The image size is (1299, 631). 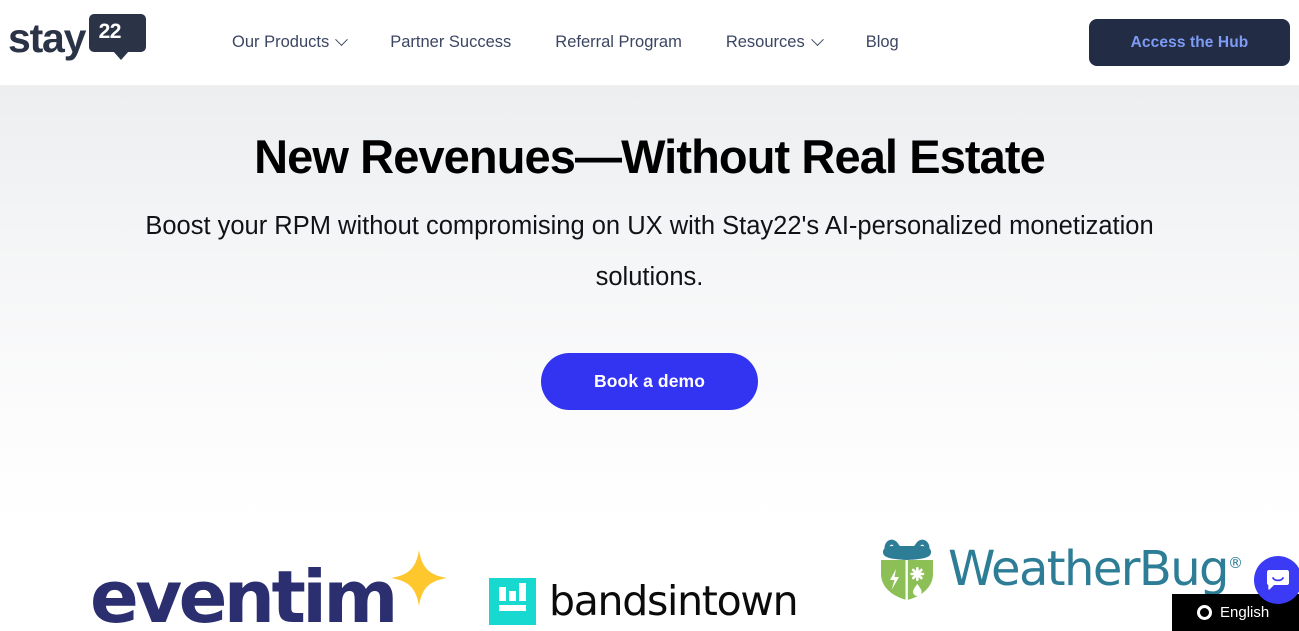 I want to click on registered-trademark-icon: ®, so click(x=1235, y=563).